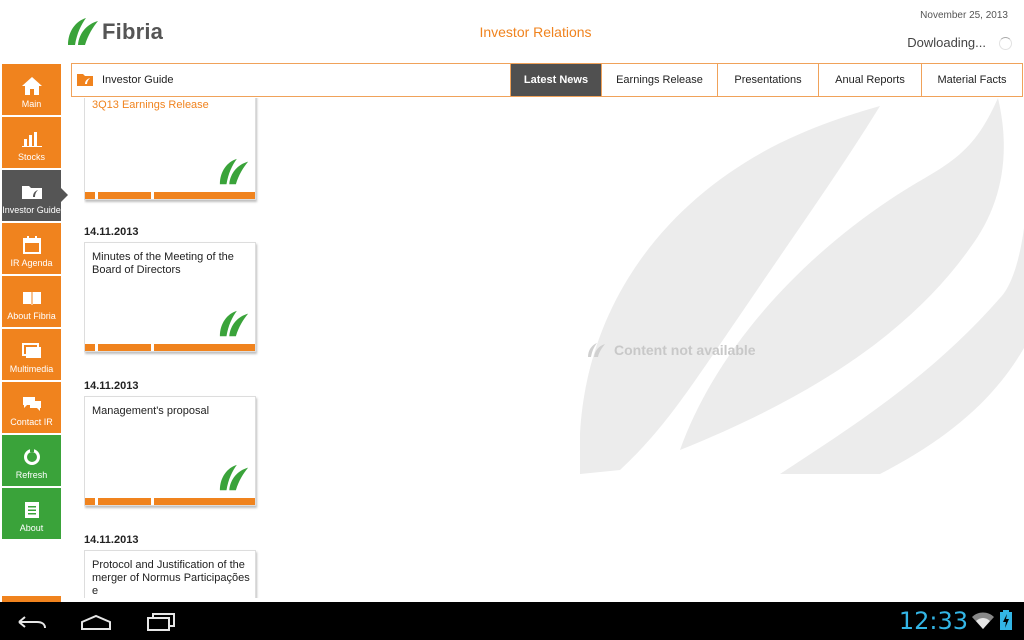 The image size is (1024, 640). Describe the element at coordinates (535, 32) in the screenshot. I see `page-title: Investor Relations` at that location.